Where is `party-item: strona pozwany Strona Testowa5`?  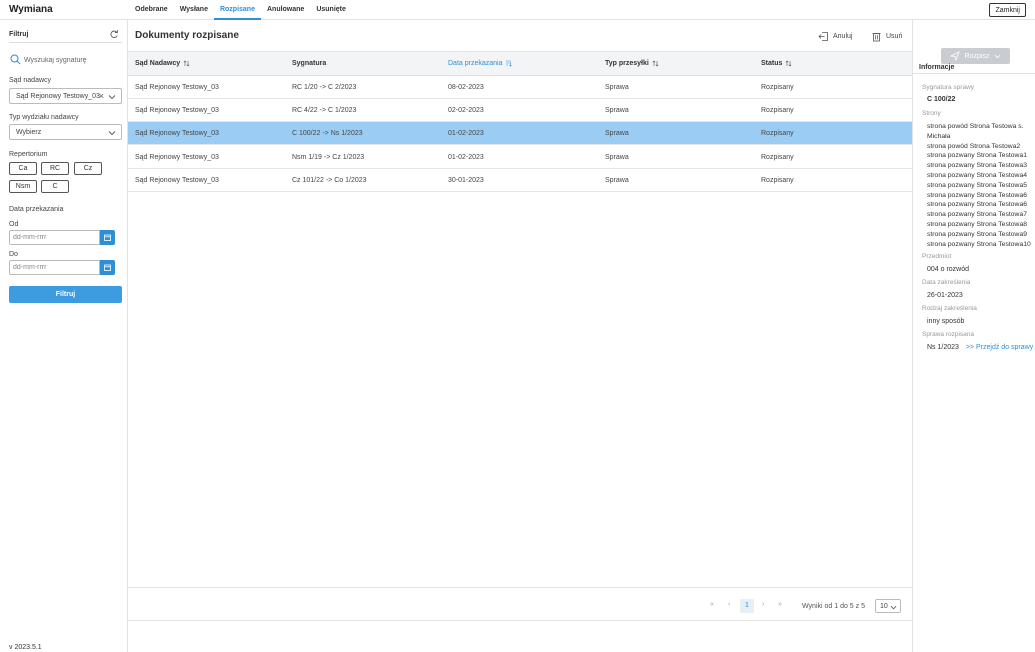 party-item: strona pozwany Strona Testowa5 is located at coordinates (977, 185).